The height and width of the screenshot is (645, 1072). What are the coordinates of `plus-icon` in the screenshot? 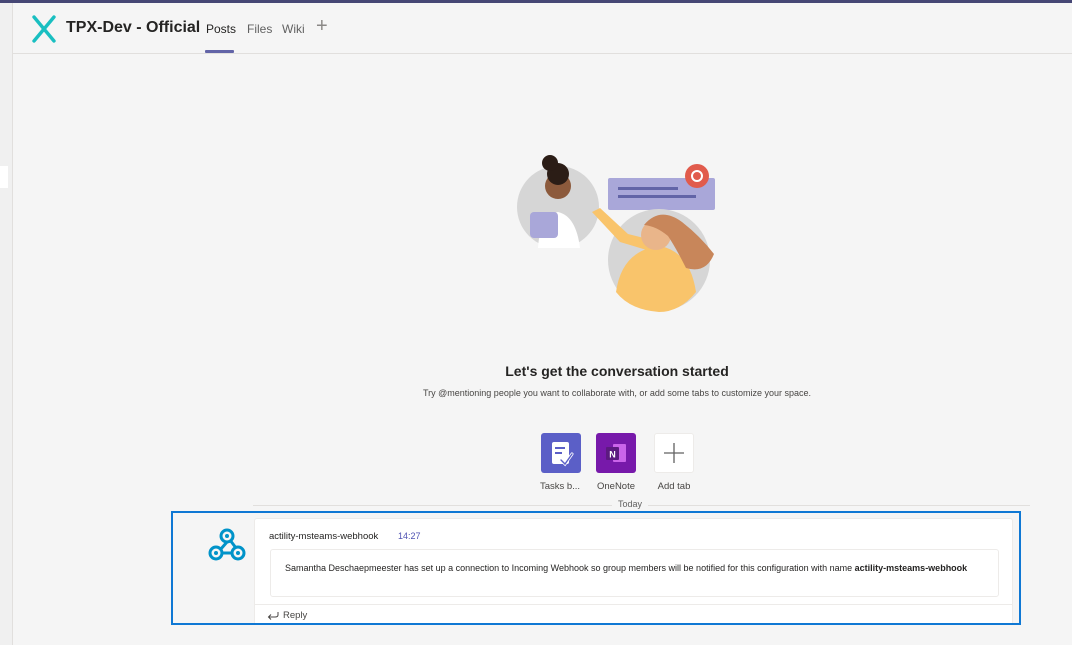 It's located at (674, 453).